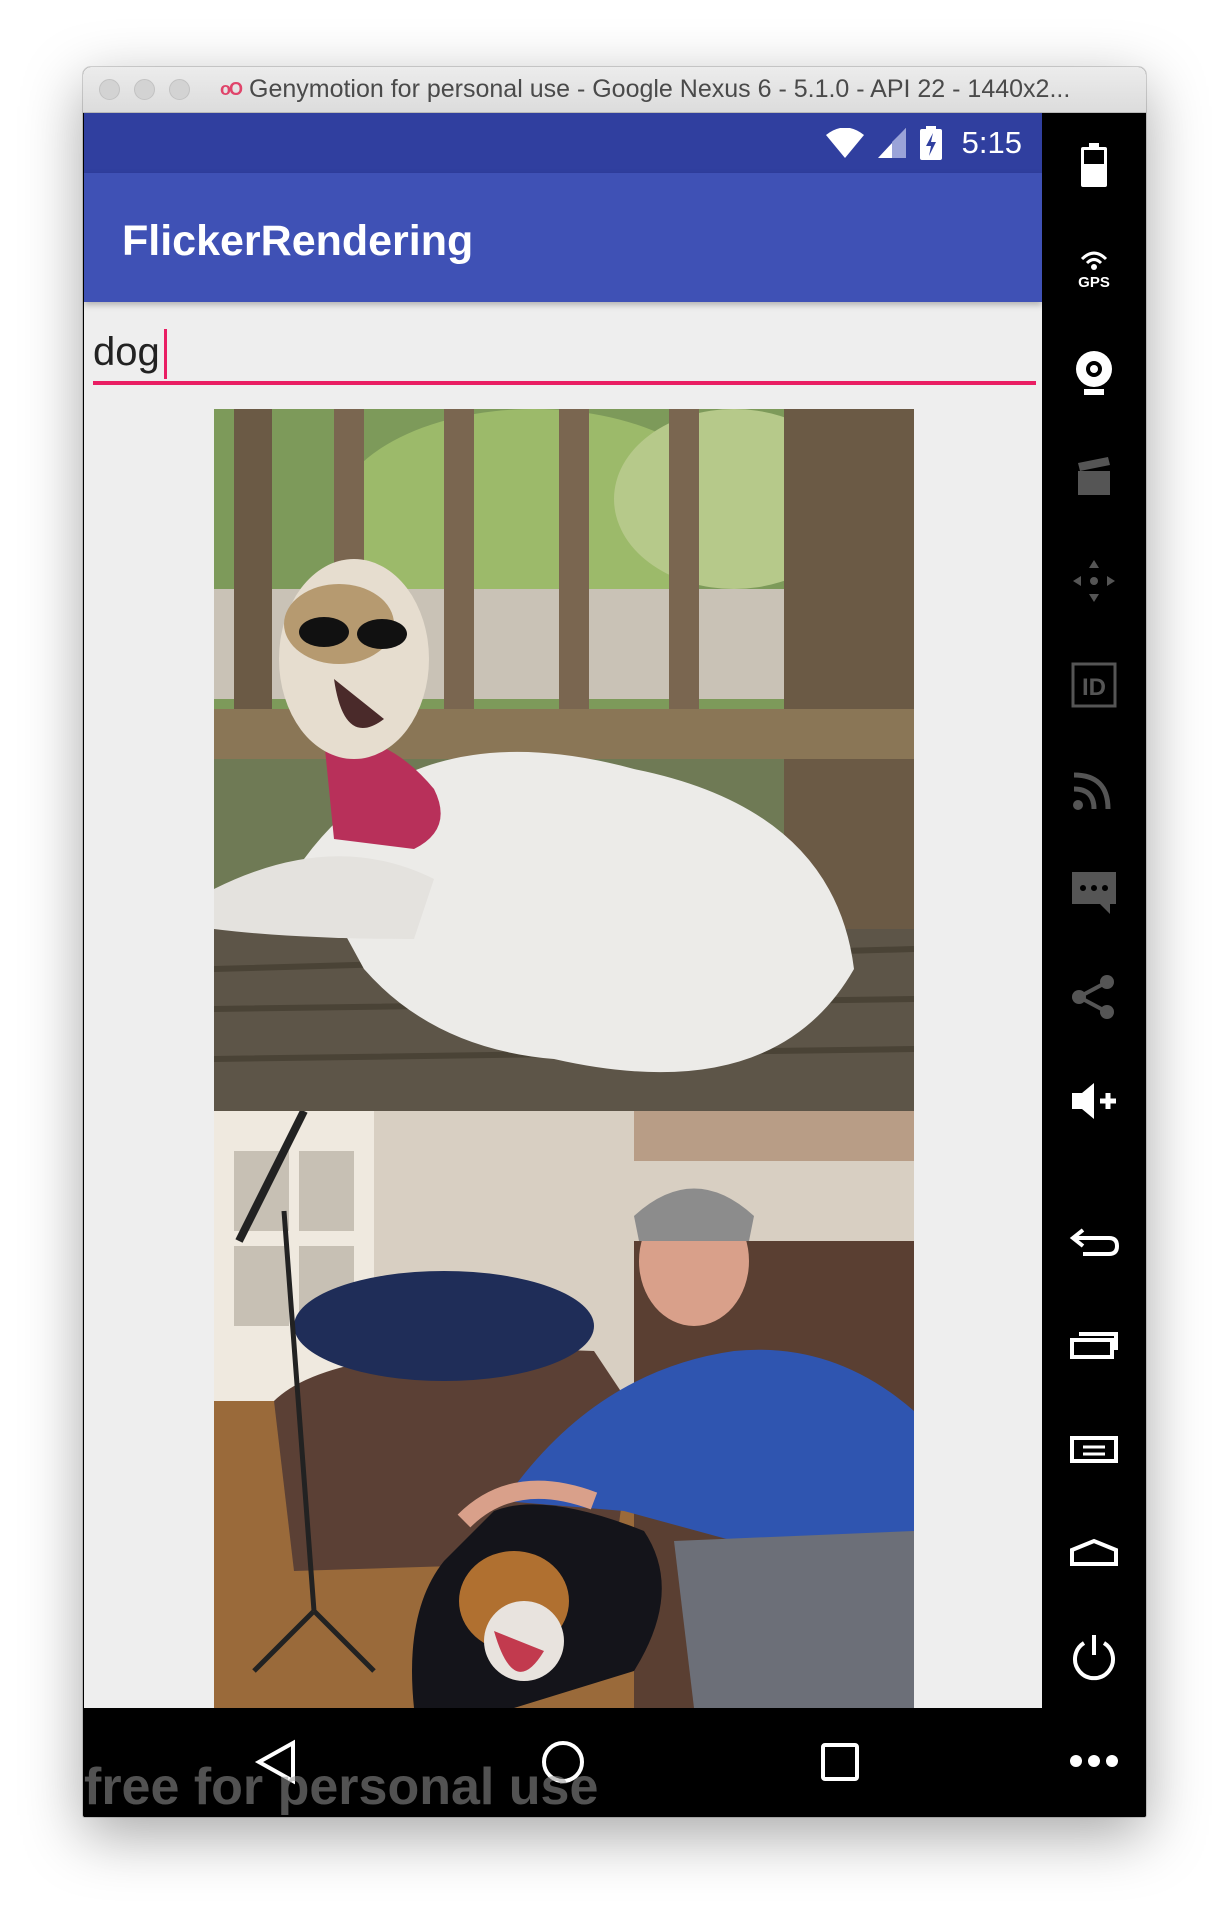 This screenshot has width=1228, height=1914. What do you see at coordinates (1094, 1241) in the screenshot?
I see `volume-down-icon` at bounding box center [1094, 1241].